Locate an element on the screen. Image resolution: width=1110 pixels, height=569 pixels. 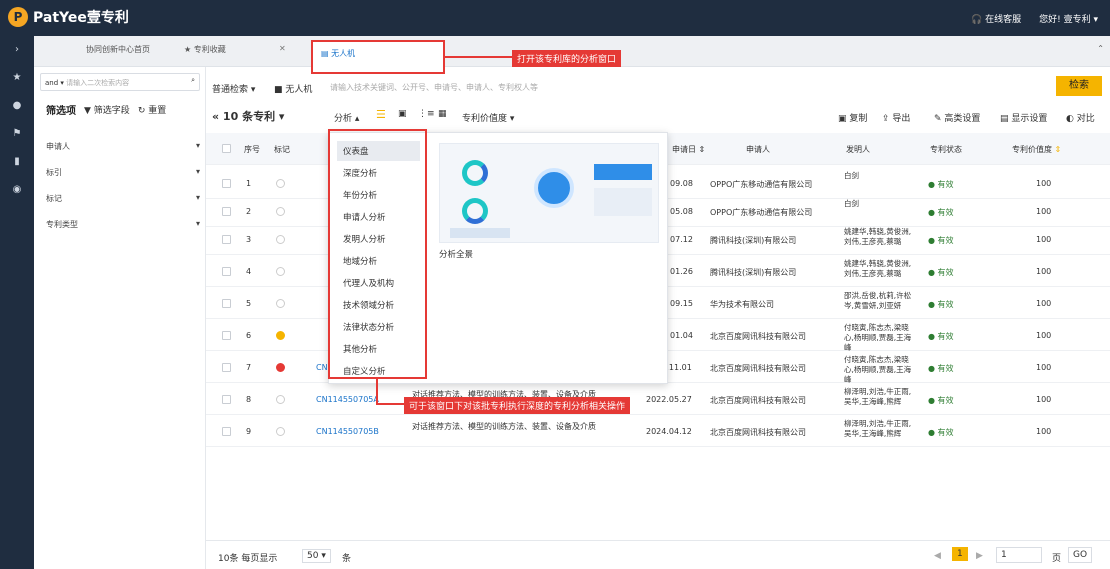
sidebar-item-index: 标引 ▾ is located at coordinates (123, 172).